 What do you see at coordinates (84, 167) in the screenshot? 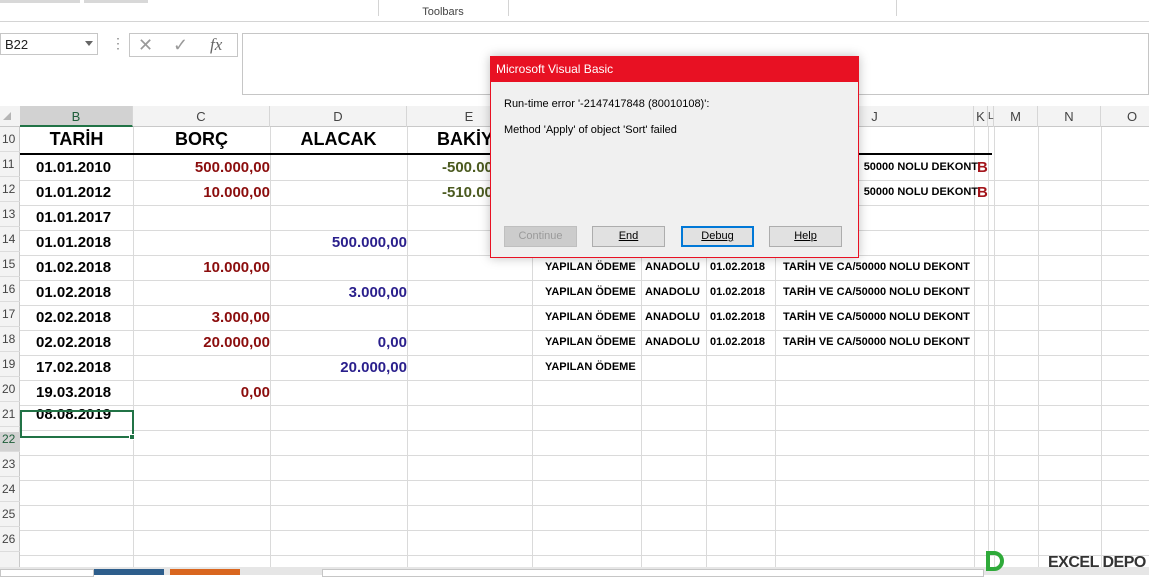
I see `cell-tarih: 01.01.2010` at bounding box center [84, 167].